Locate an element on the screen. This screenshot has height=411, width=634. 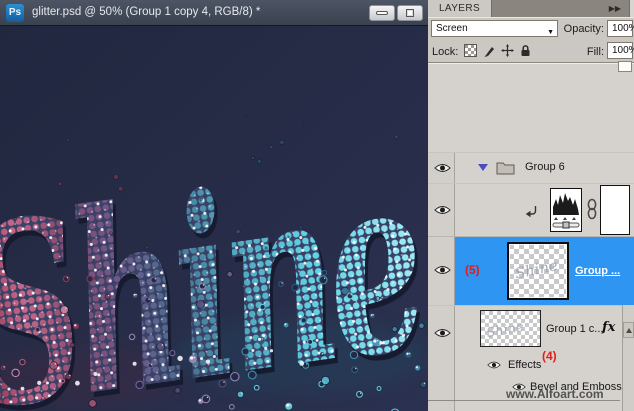
lock-pixels-icon is located at coordinates (489, 50).